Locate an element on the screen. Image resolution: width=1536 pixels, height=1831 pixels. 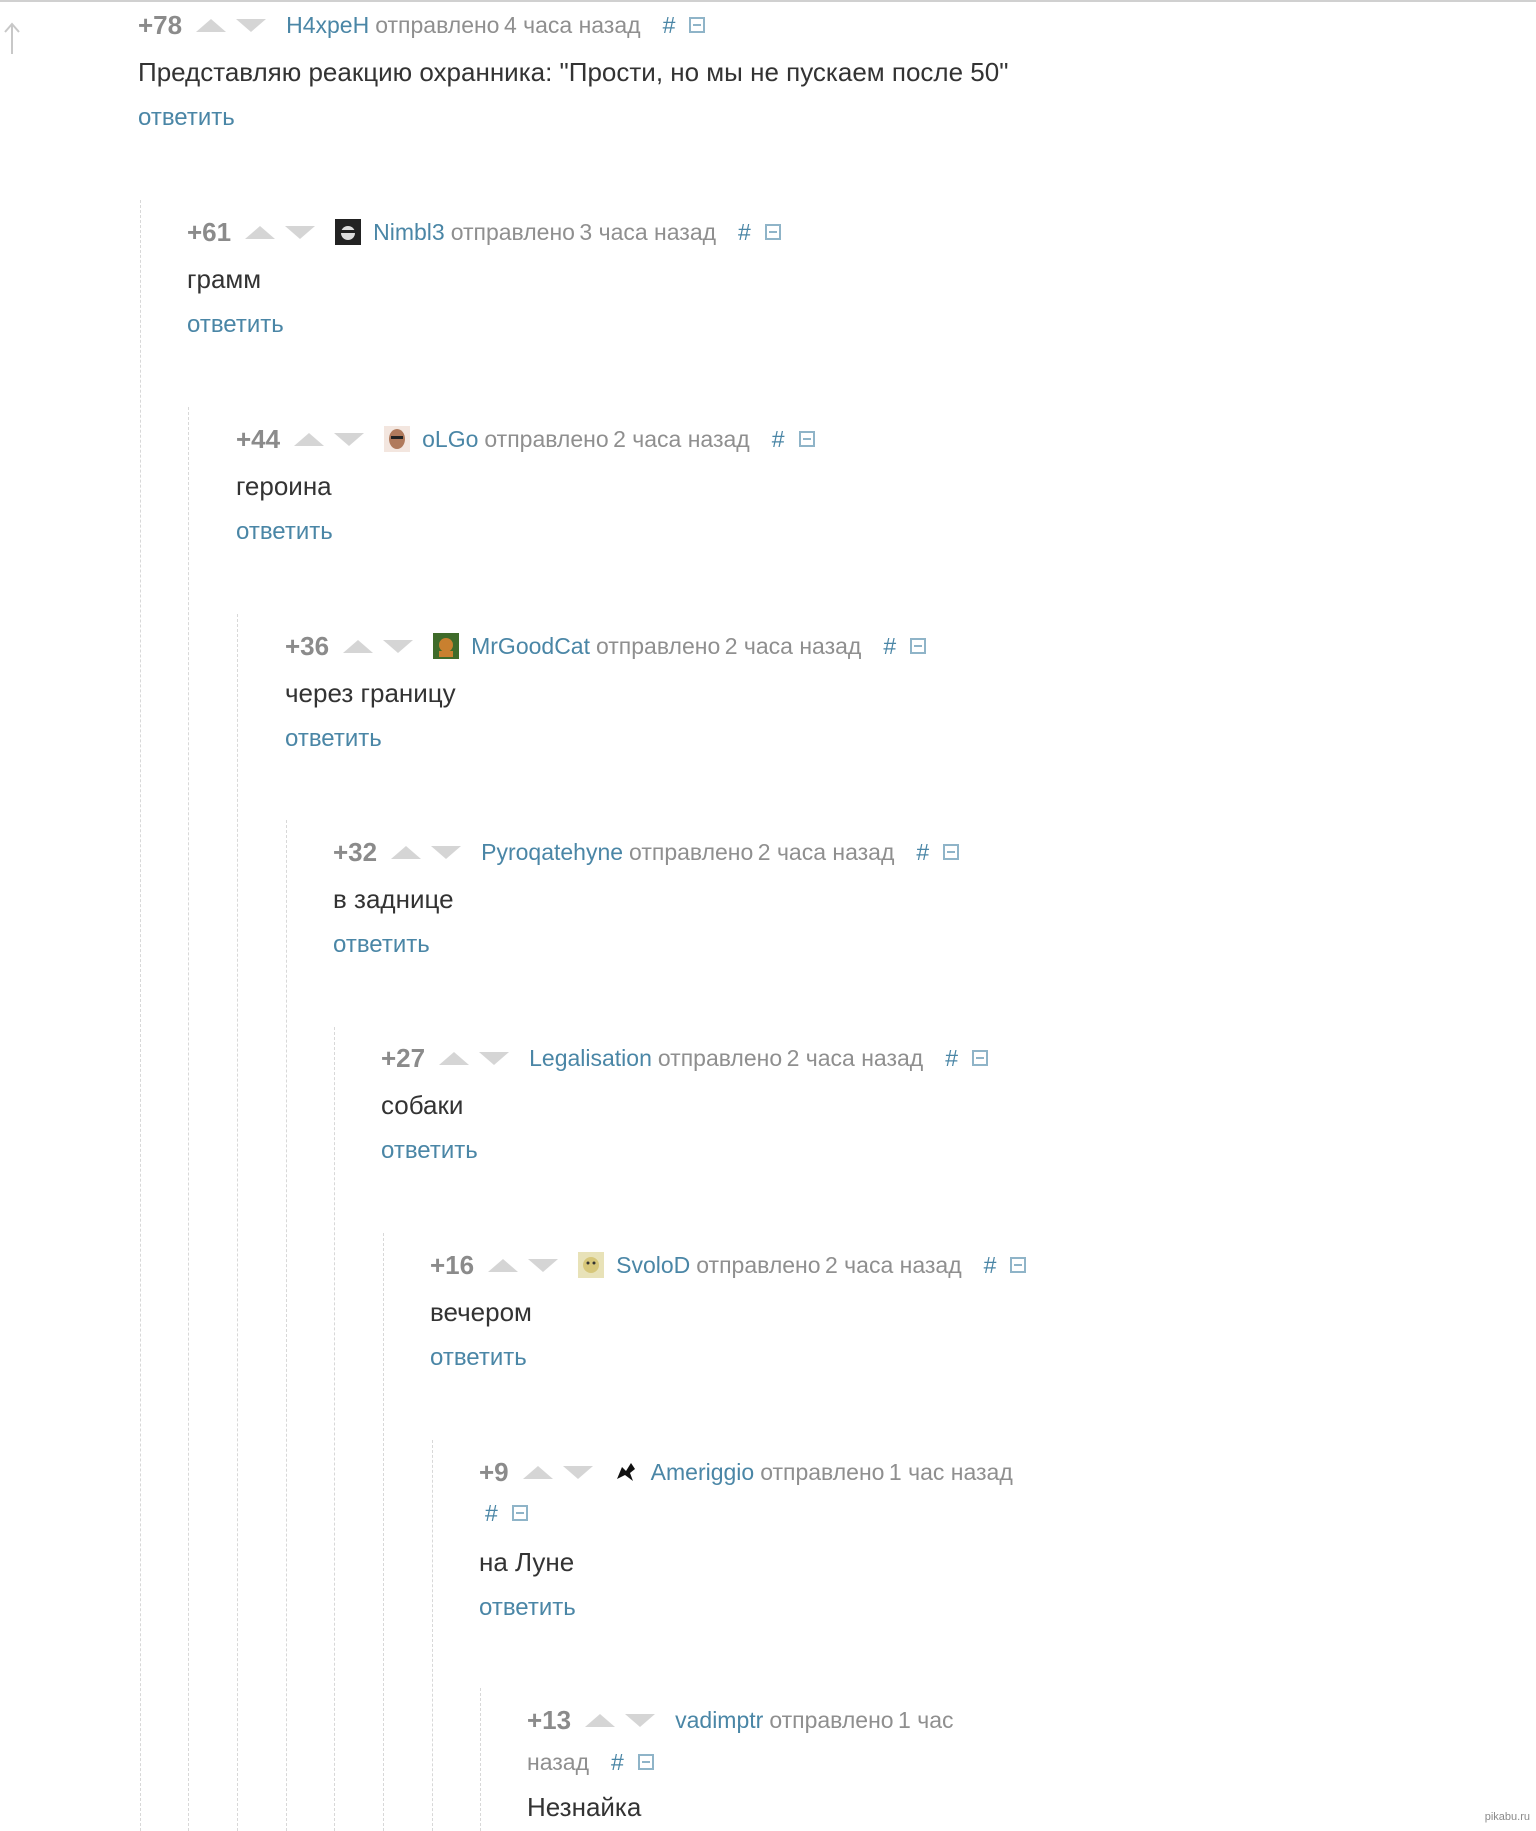
comment-text: на Луне is located at coordinates (527, 1562).